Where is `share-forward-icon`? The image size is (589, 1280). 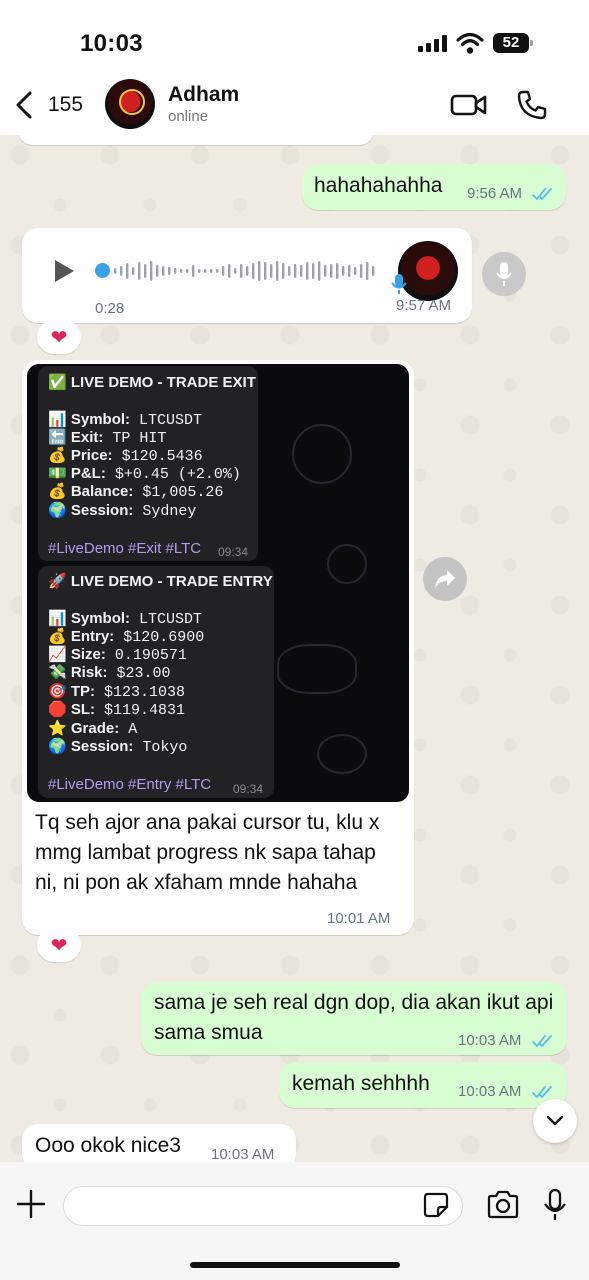
share-forward-icon is located at coordinates (445, 579).